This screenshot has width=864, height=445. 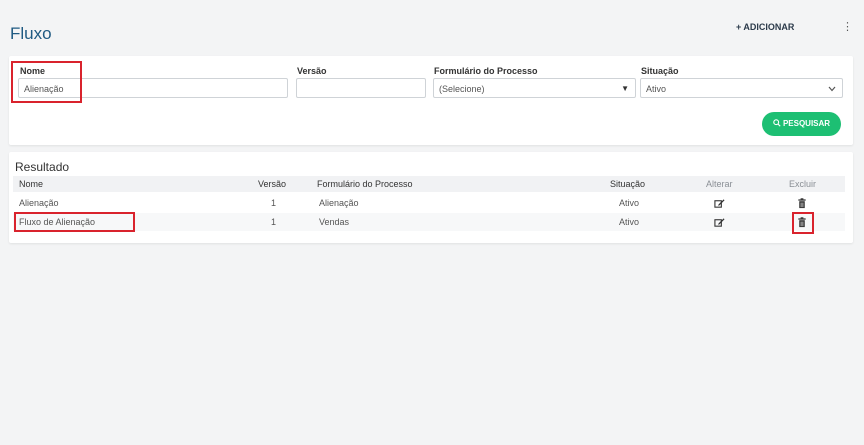 I want to click on results-title: Resultado, so click(x=42, y=167).